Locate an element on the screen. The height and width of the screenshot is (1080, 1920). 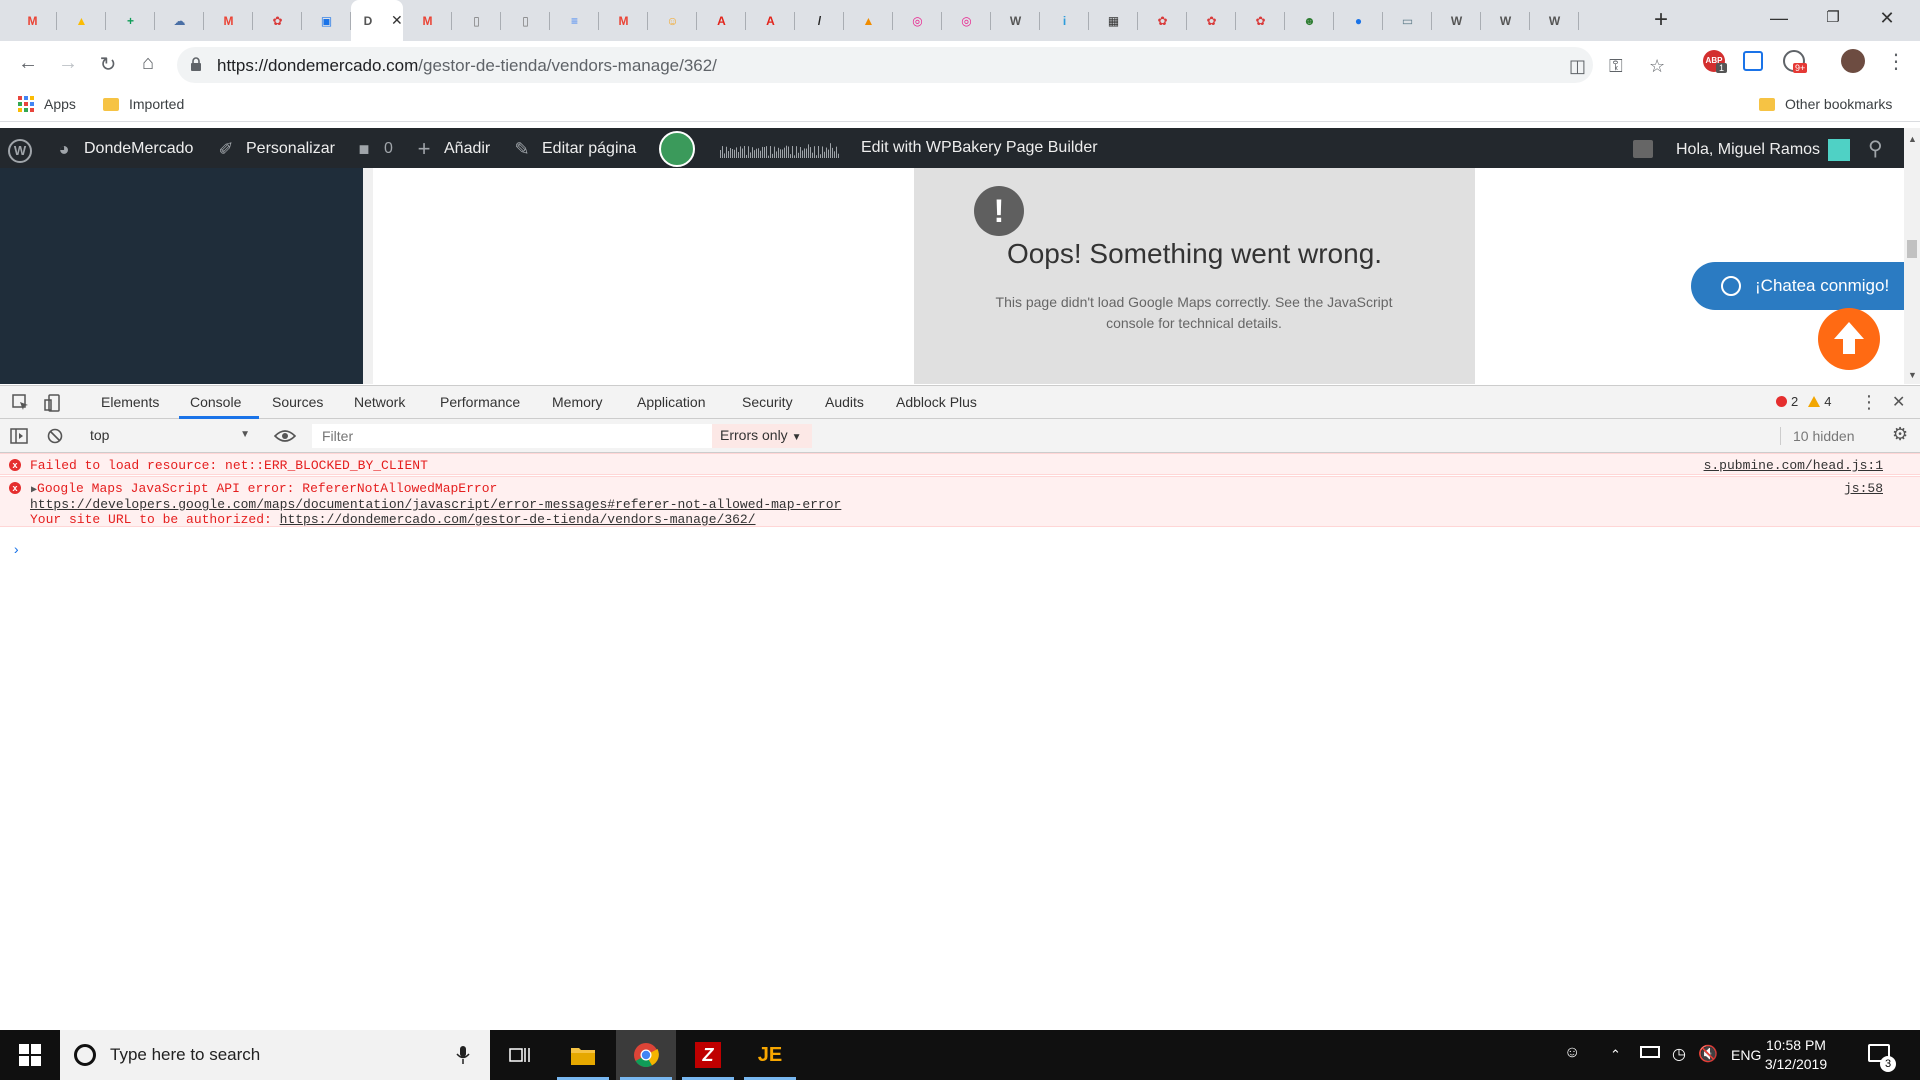
home-button: ⌂ is located at coordinates (148, 63).